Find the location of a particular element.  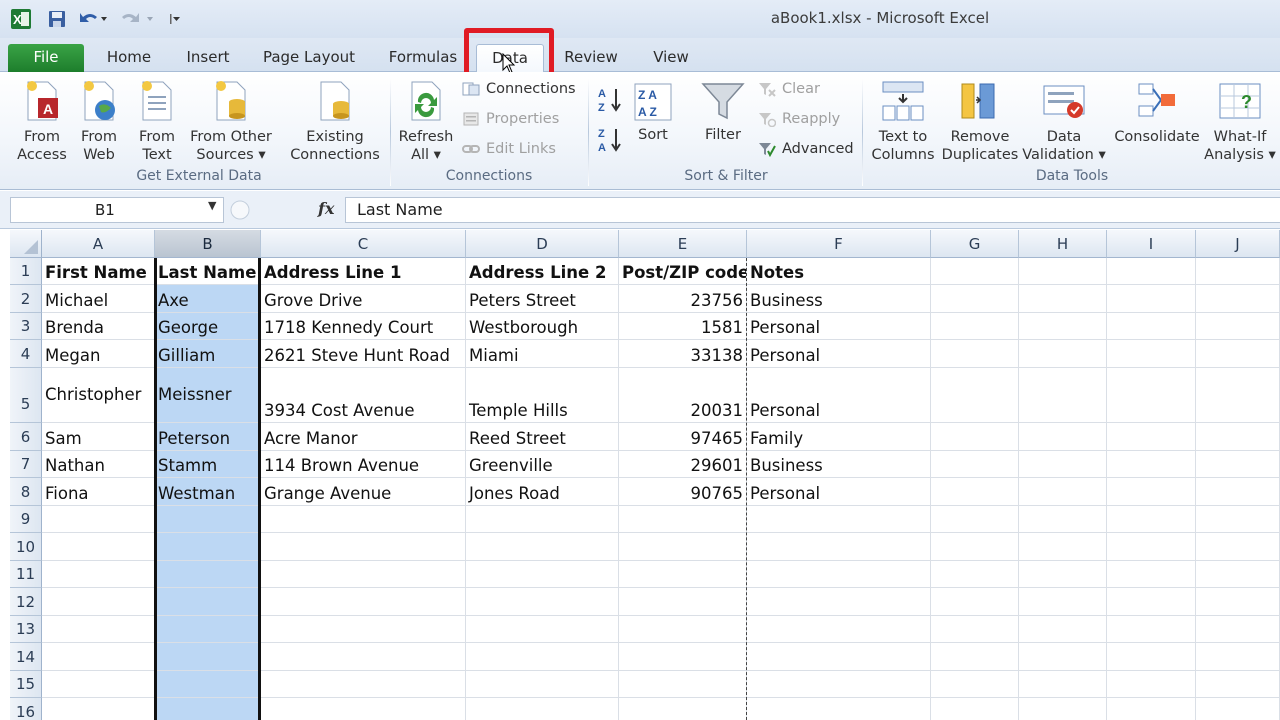

clear-filter-button: Clear is located at coordinates (789, 89).